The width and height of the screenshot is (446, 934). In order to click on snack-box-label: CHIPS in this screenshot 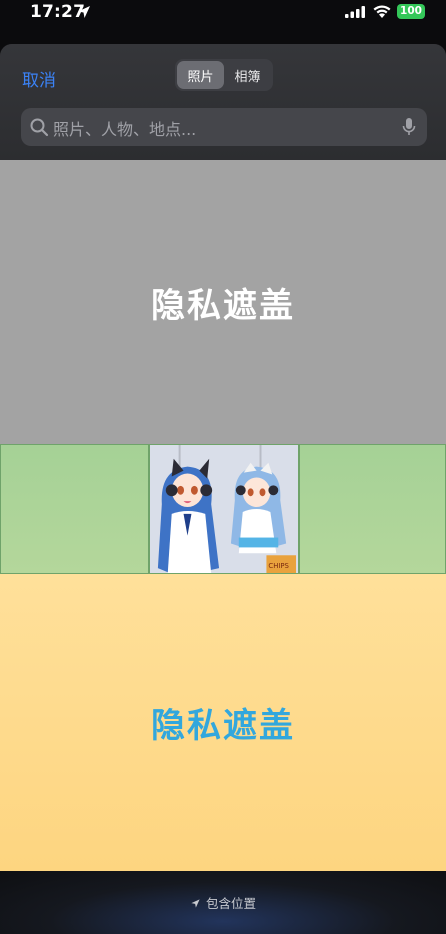, I will do `click(278, 566)`.